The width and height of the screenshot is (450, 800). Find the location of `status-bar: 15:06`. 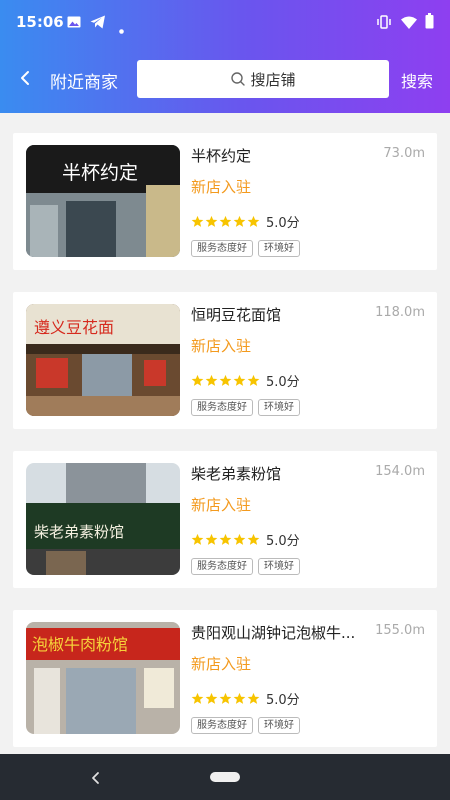

status-bar: 15:06 is located at coordinates (225, 22).